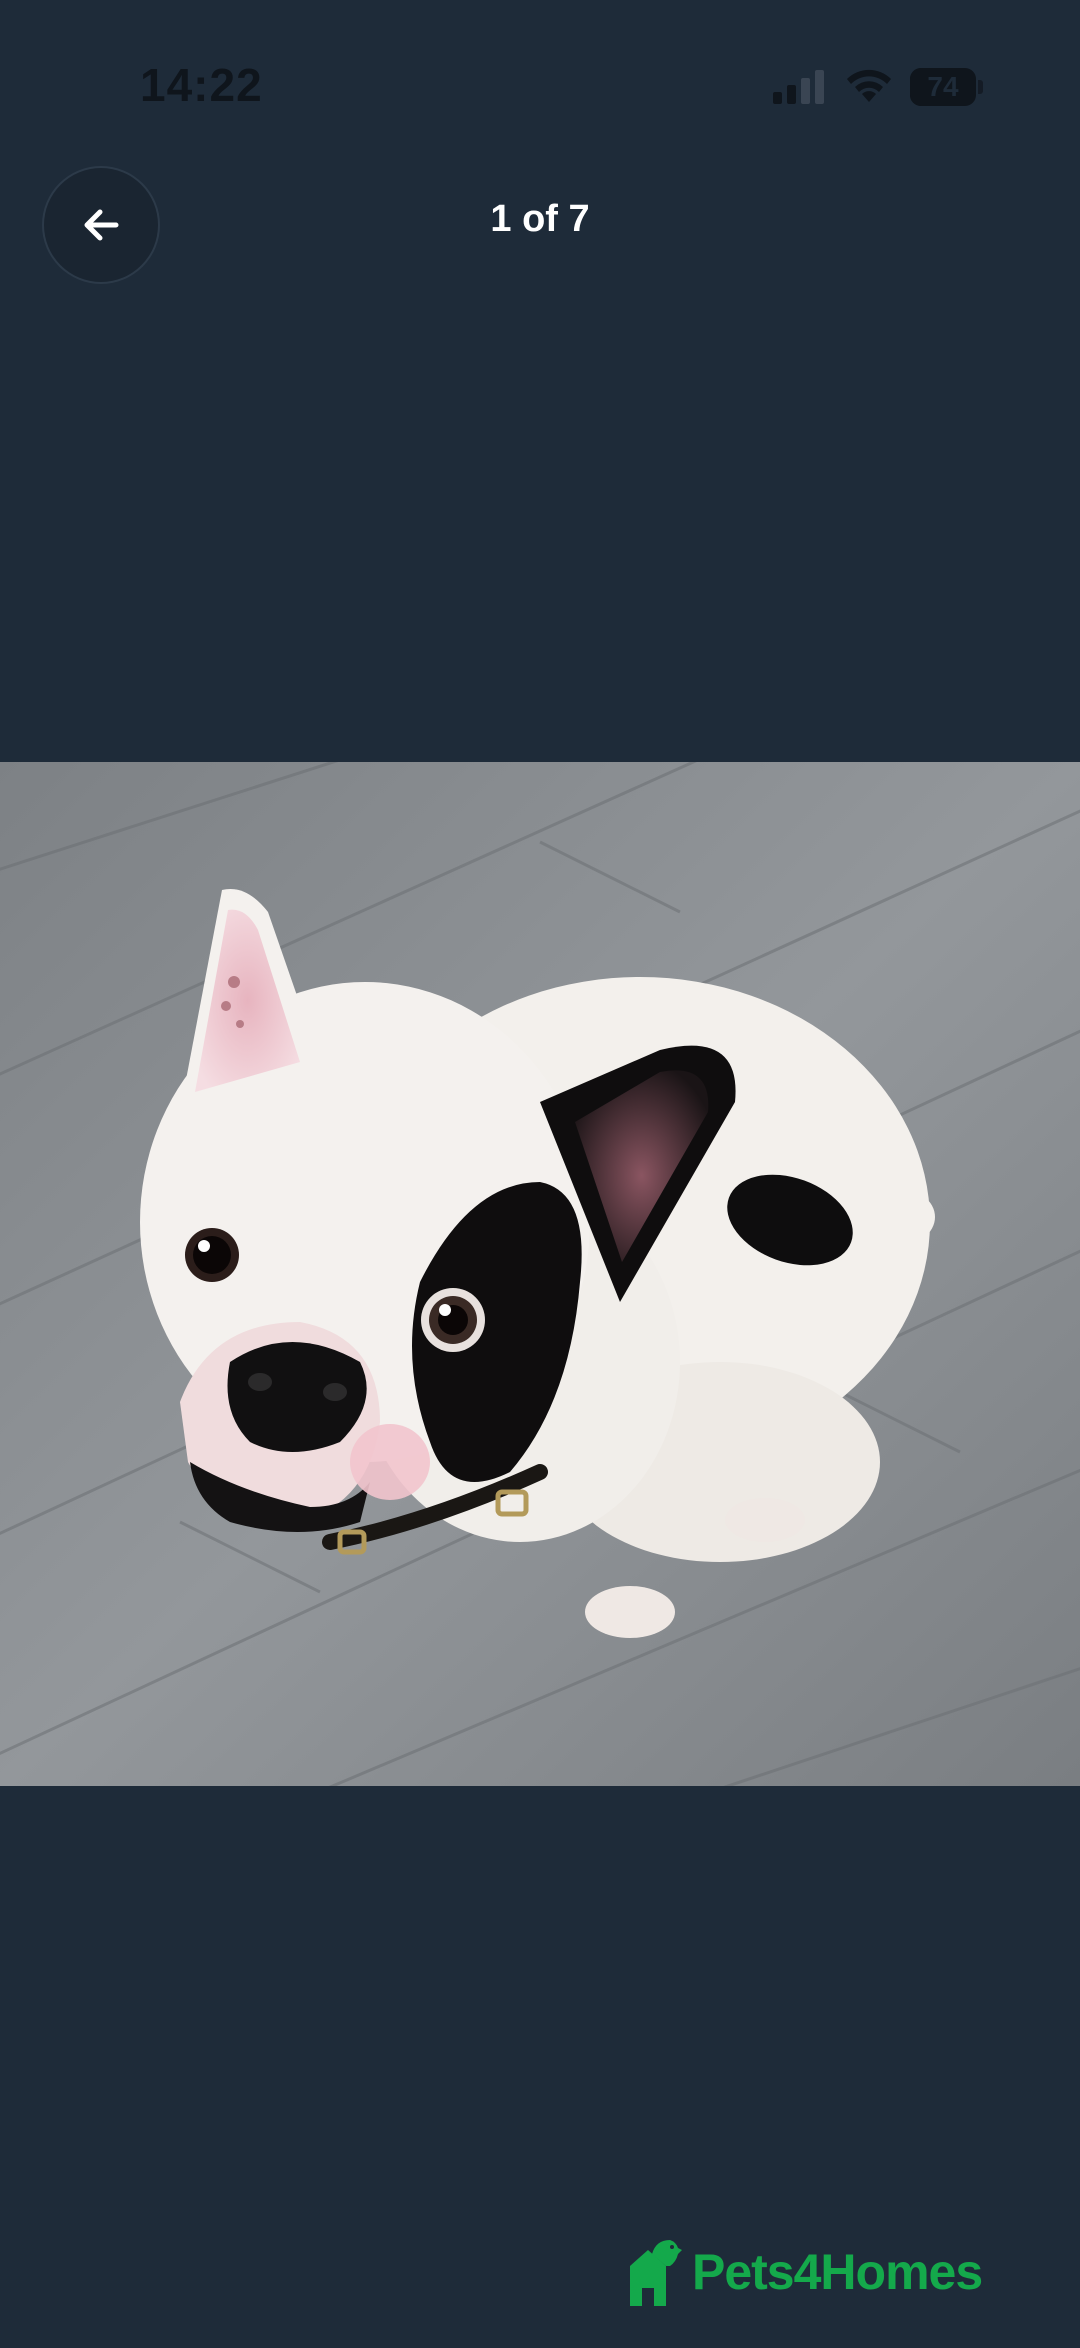  I want to click on battery-body: 74, so click(943, 87).